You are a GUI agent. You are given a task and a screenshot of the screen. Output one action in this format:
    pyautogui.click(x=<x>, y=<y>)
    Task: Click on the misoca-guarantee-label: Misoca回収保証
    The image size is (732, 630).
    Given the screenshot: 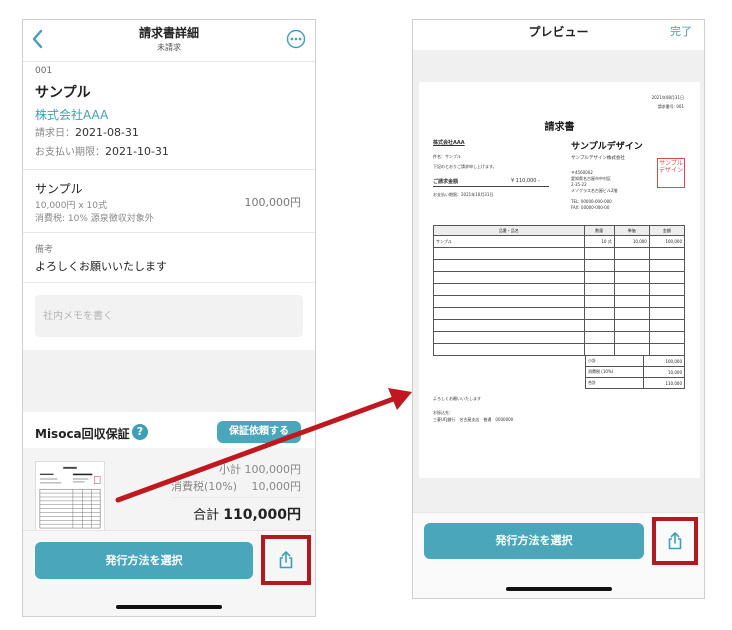 What is the action you would take?
    pyautogui.click(x=82, y=434)
    